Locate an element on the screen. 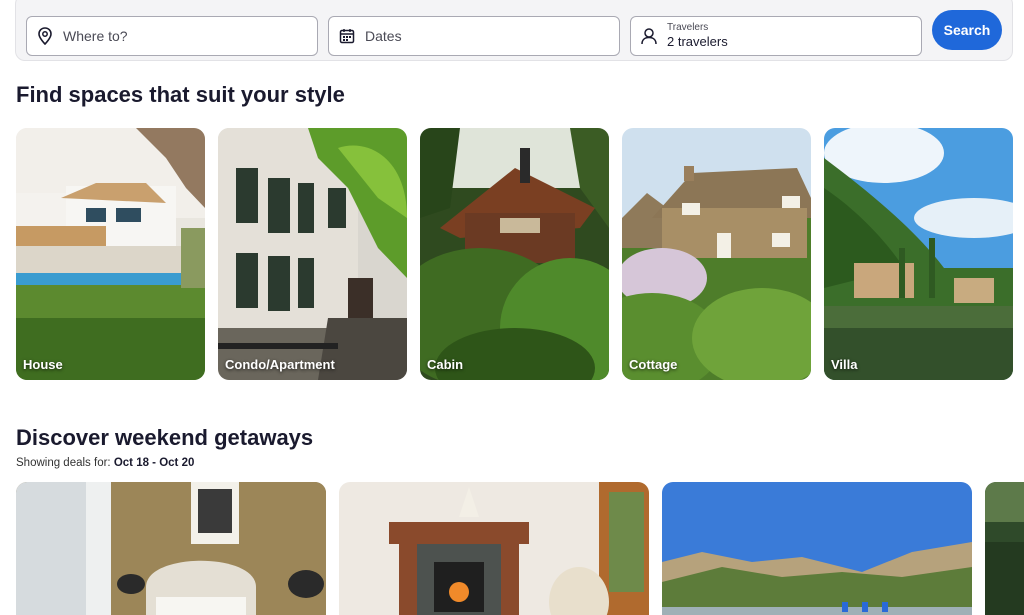  travelers-label: Travelers is located at coordinates (688, 28).